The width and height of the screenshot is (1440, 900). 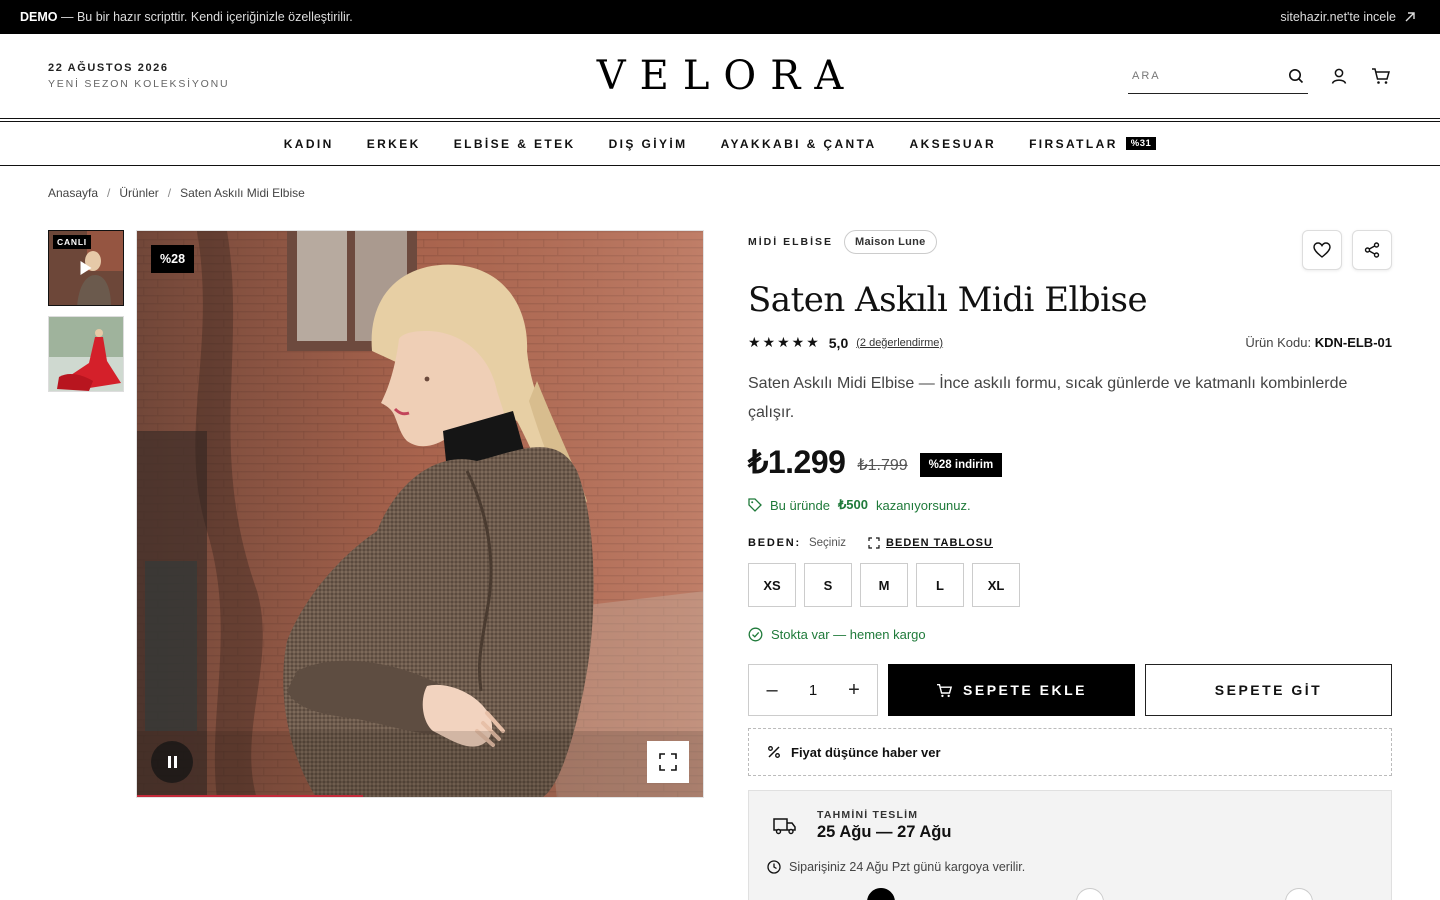 What do you see at coordinates (923, 505) in the screenshot?
I see `savings-post: kazanıyorsunuz.` at bounding box center [923, 505].